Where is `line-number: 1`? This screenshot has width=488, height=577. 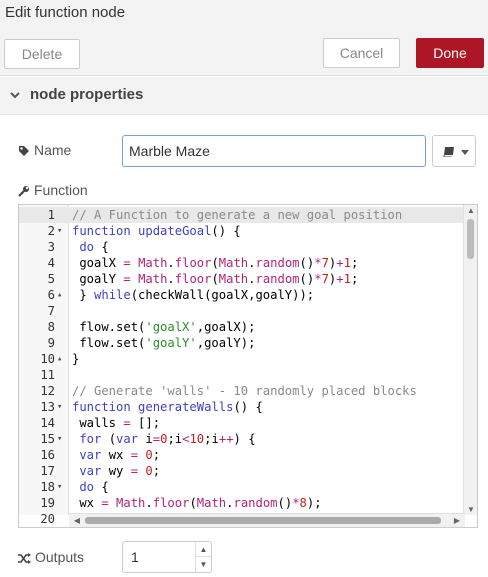
line-number: 1 is located at coordinates (51, 215).